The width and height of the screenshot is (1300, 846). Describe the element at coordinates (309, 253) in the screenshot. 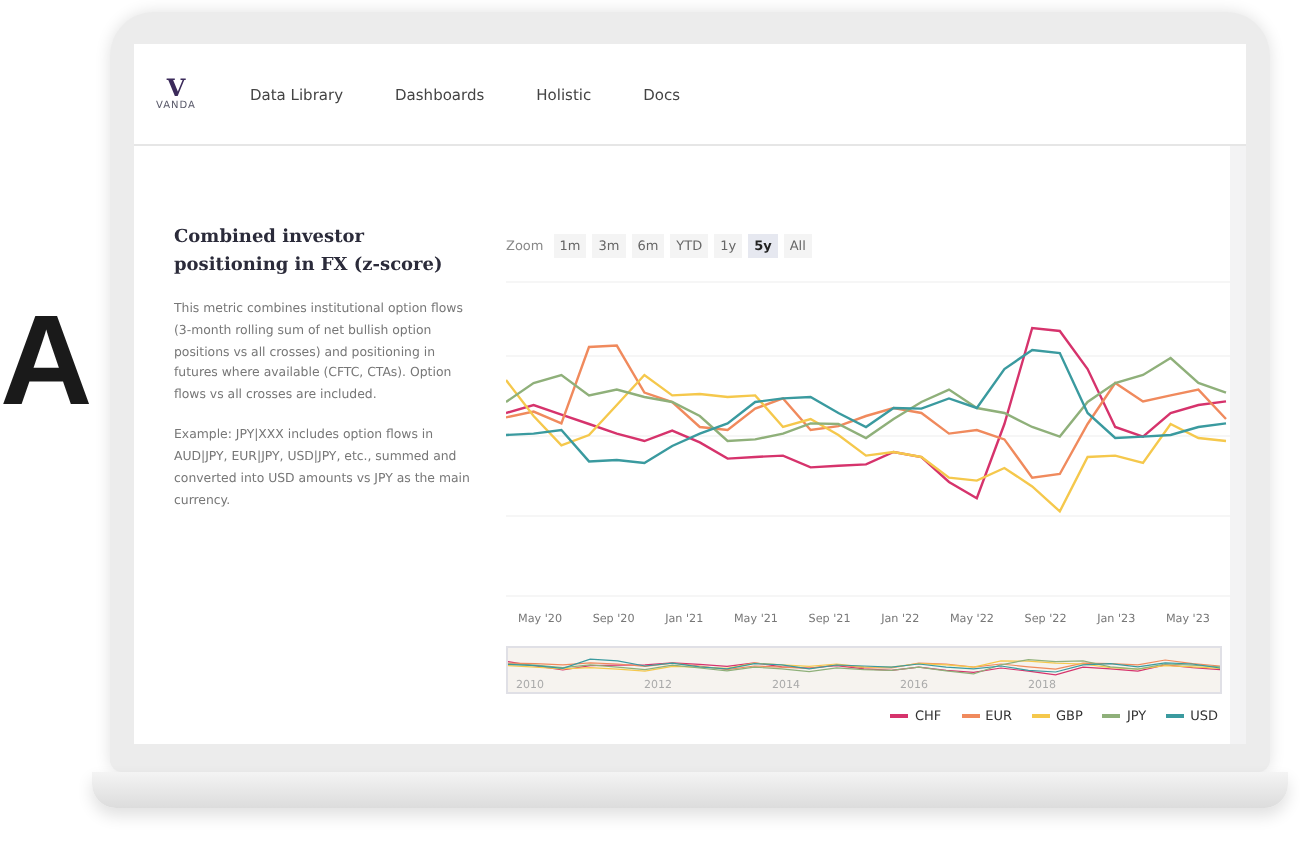

I see `article-title: Combined investor positioning in FX (z-score)` at that location.